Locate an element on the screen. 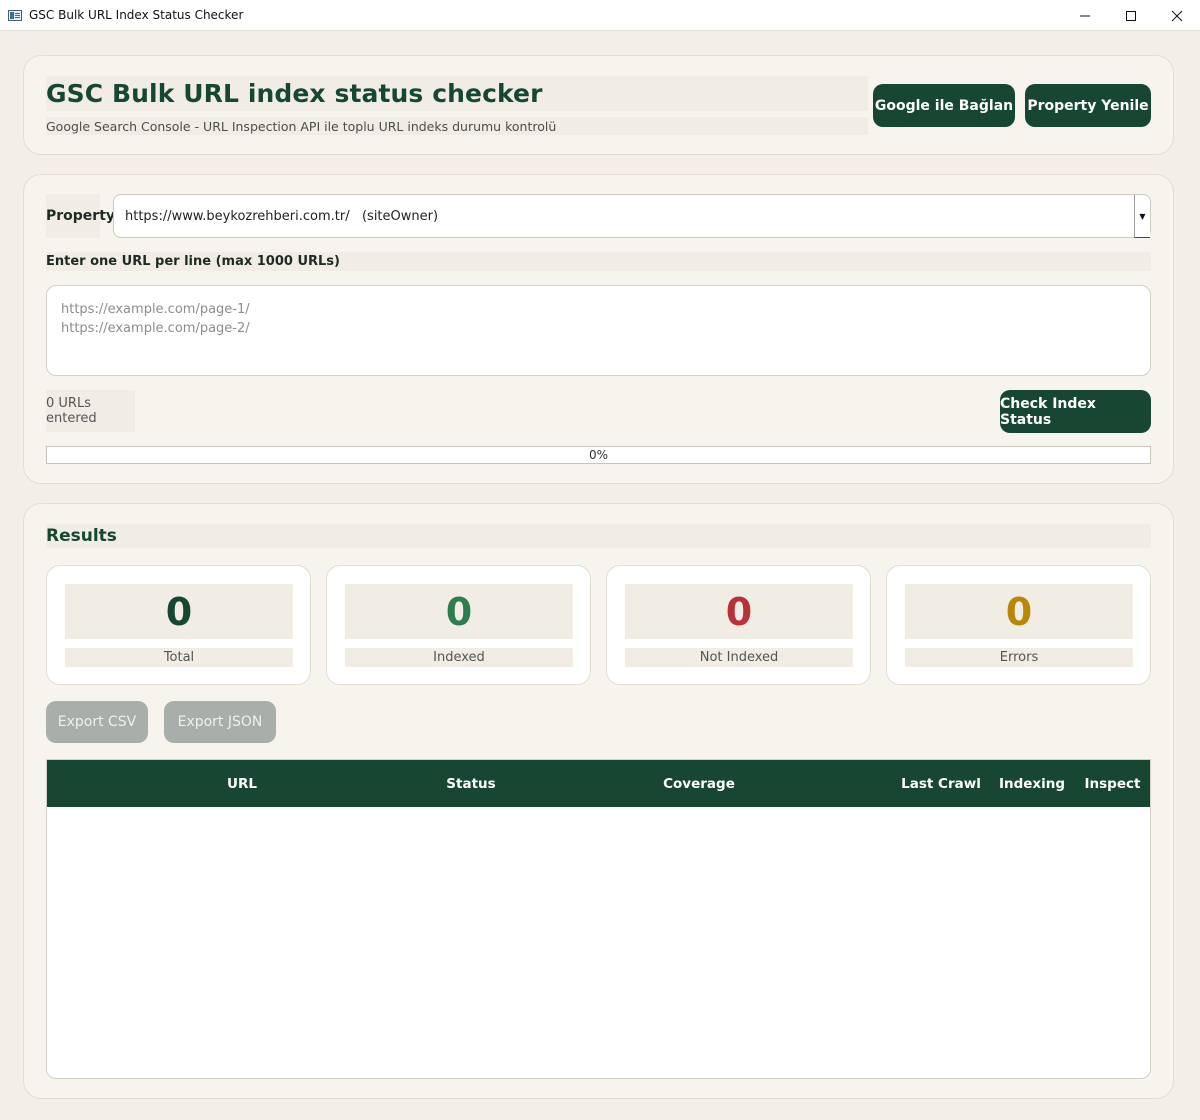  export-json-button: Export JSON is located at coordinates (220, 722).